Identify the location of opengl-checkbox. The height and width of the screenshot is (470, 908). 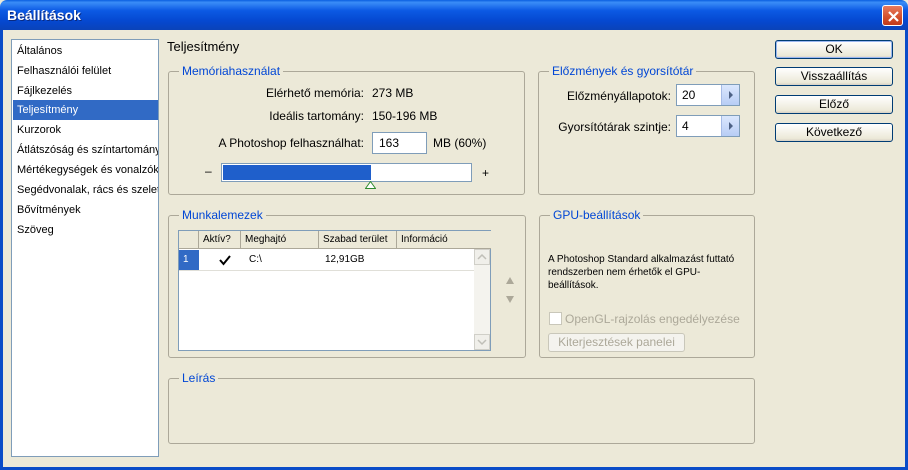
(555, 318).